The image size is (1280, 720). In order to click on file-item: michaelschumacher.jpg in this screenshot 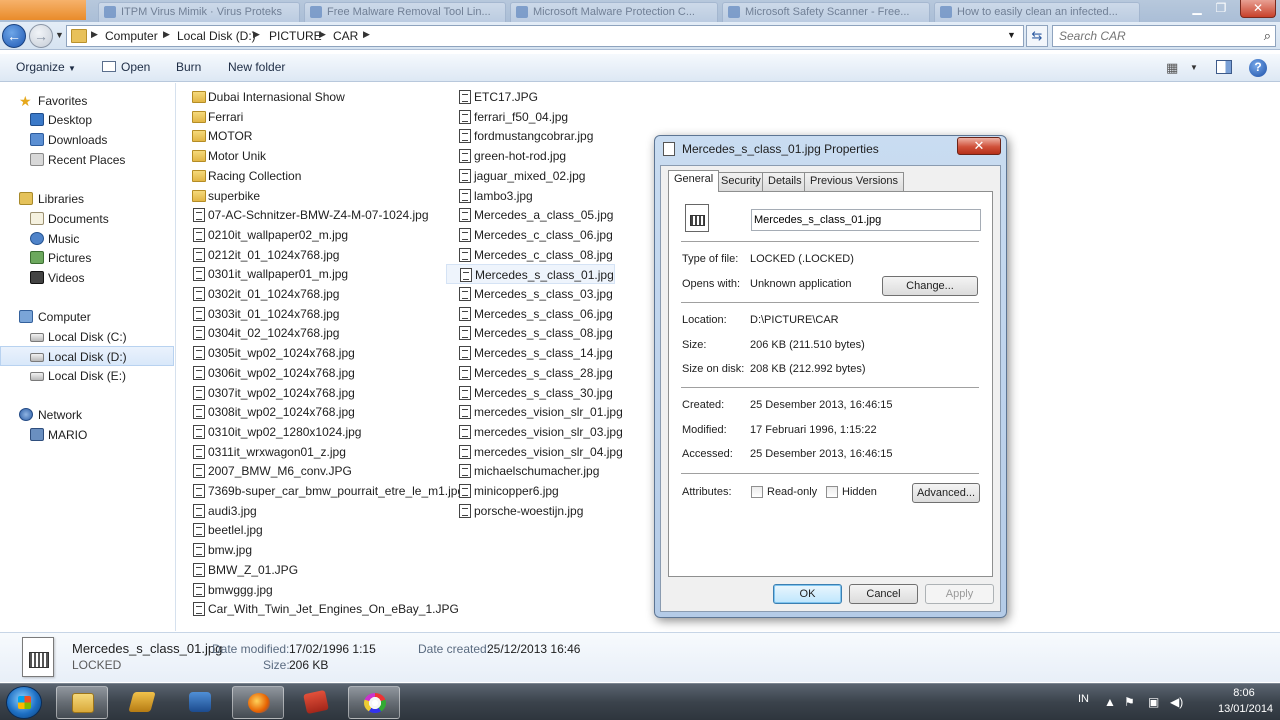, I will do `click(522, 471)`.